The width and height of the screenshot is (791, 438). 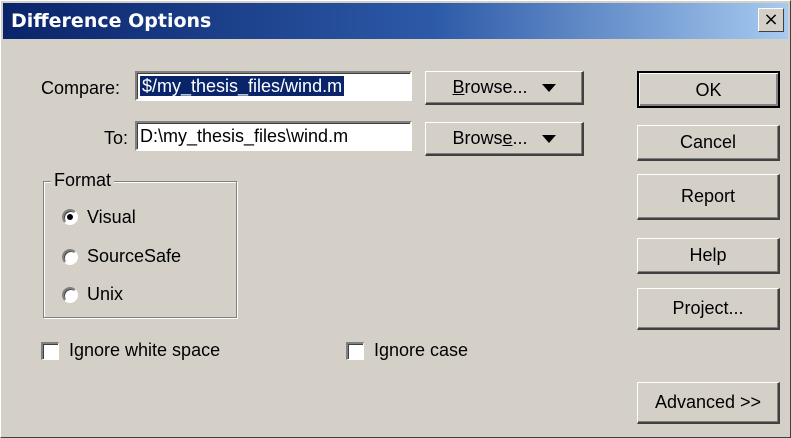 I want to click on title-bar: Difference Options ×, so click(x=395, y=21).